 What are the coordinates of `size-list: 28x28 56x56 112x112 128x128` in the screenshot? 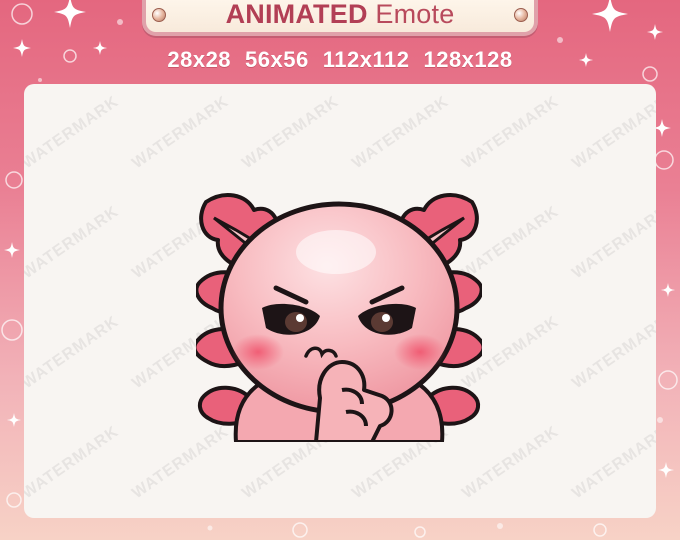 It's located at (340, 60).